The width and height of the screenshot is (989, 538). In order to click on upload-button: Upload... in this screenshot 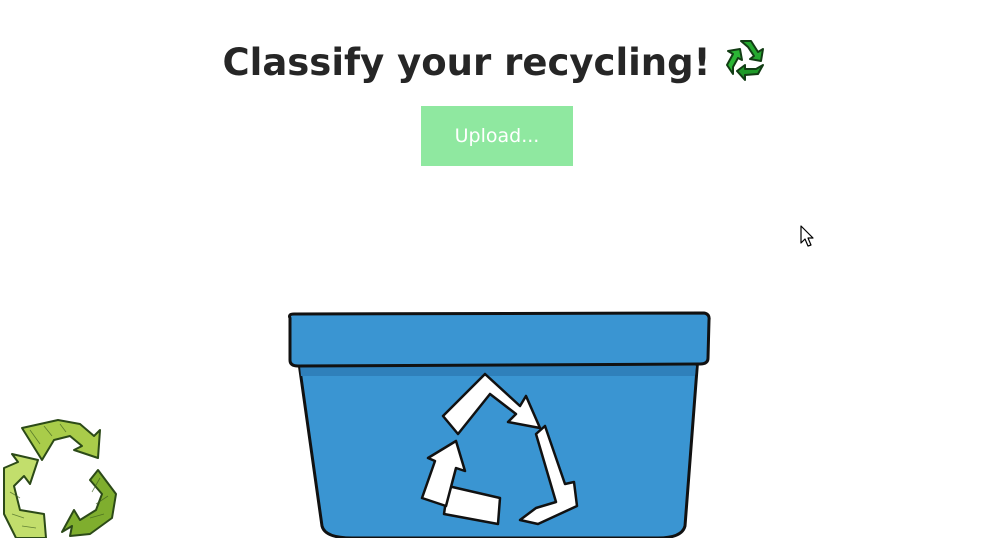, I will do `click(497, 136)`.